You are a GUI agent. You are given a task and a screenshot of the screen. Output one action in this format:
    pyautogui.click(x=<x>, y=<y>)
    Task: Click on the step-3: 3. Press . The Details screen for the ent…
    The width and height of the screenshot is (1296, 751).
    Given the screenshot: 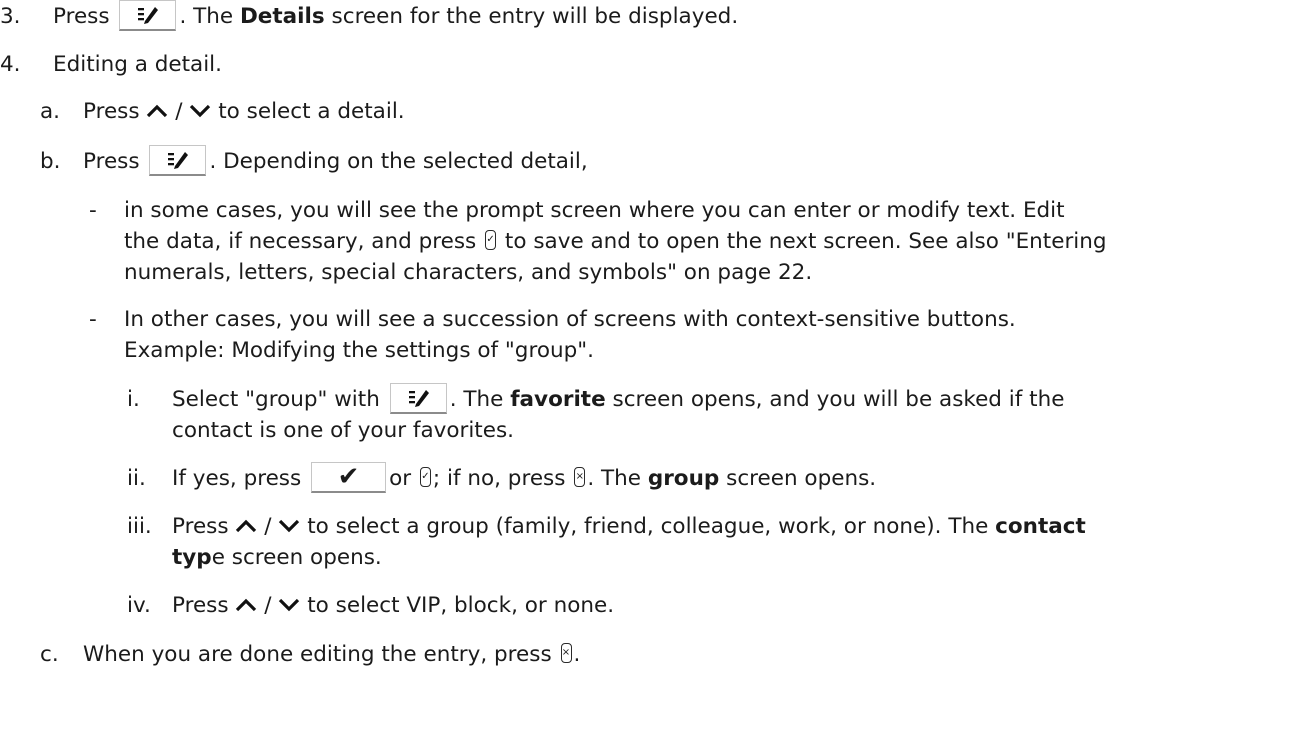 What is the action you would take?
    pyautogui.click(x=369, y=16)
    